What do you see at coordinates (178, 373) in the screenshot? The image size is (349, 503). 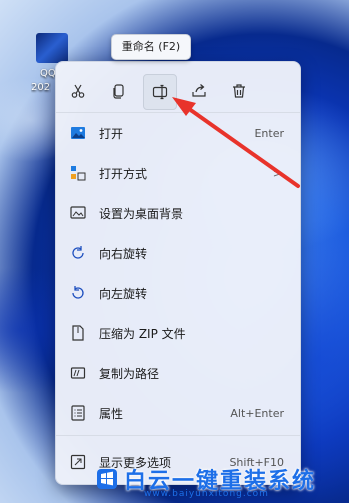 I see `menu-item-copy-path: 复制为路径` at bounding box center [178, 373].